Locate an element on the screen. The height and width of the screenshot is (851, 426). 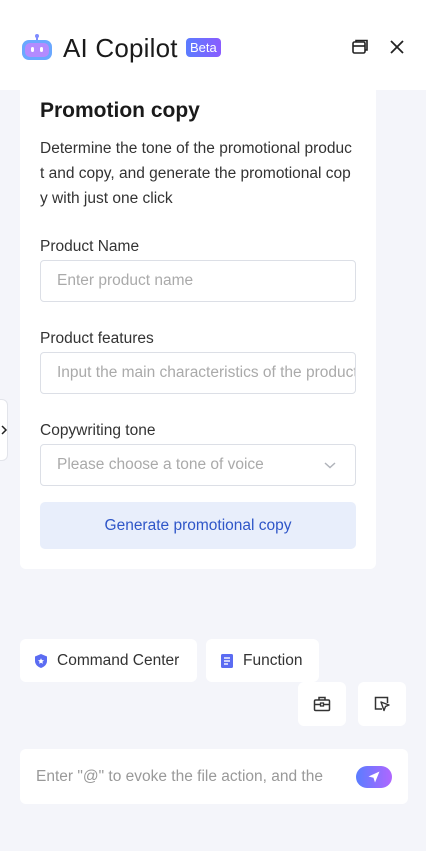
copywriting-tone-label: Copywriting tone is located at coordinates (98, 430).